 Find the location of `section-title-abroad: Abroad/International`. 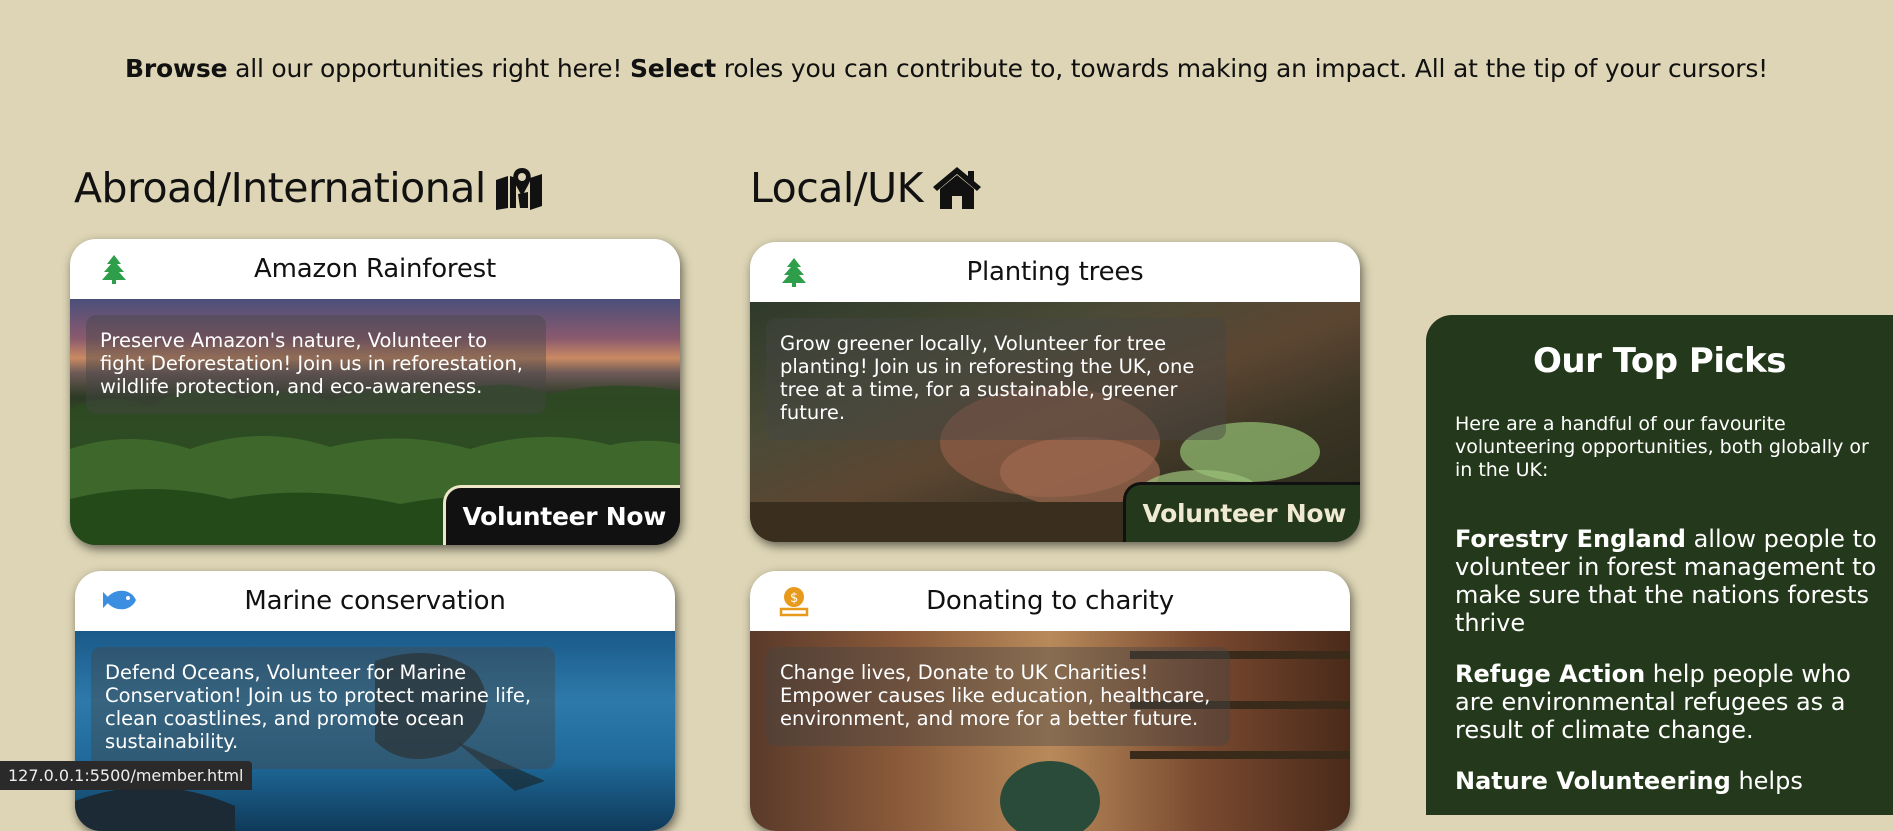

section-title-abroad: Abroad/International is located at coordinates (309, 188).